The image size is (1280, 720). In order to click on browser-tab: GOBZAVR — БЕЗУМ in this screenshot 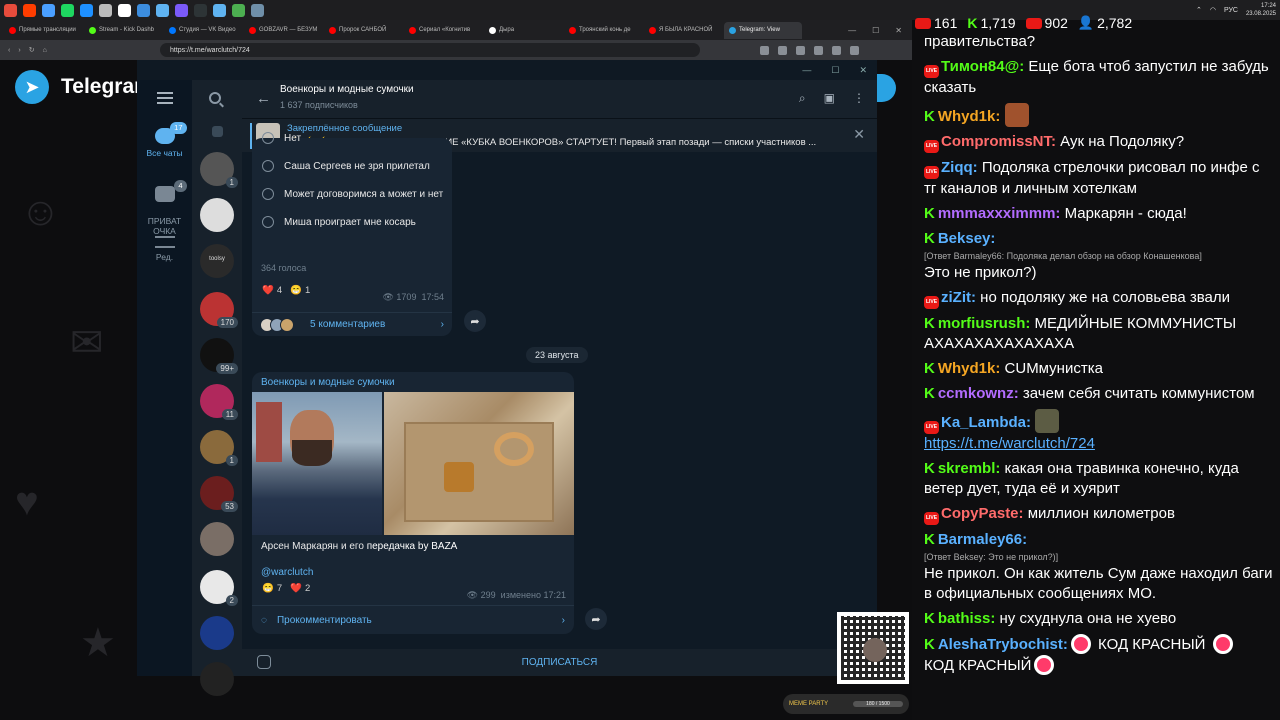, I will do `click(283, 30)`.